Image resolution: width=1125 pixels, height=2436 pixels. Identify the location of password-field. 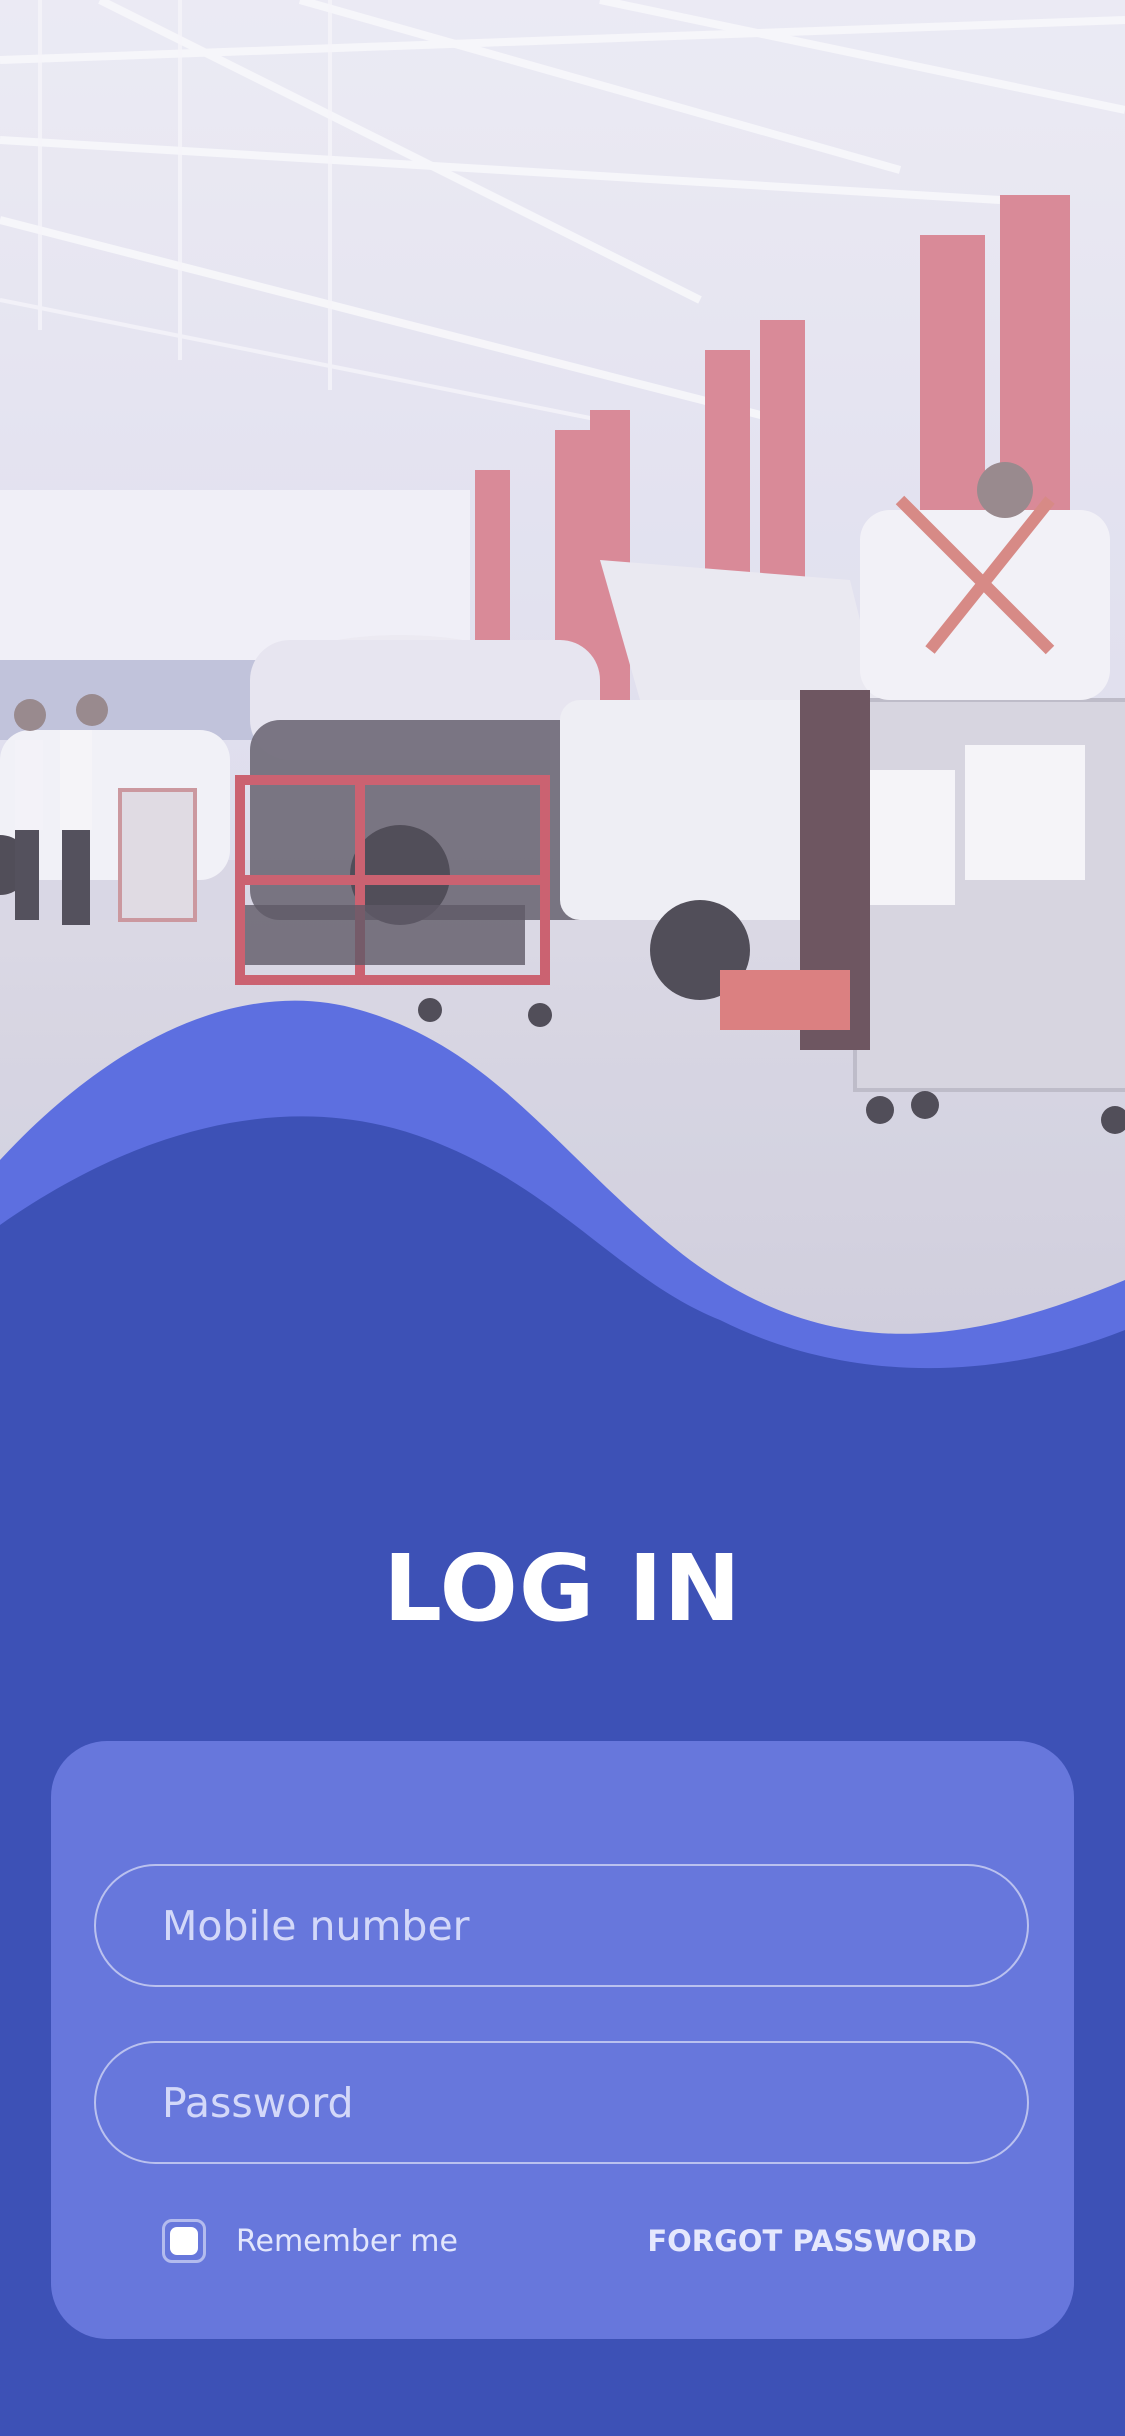
(561, 2102).